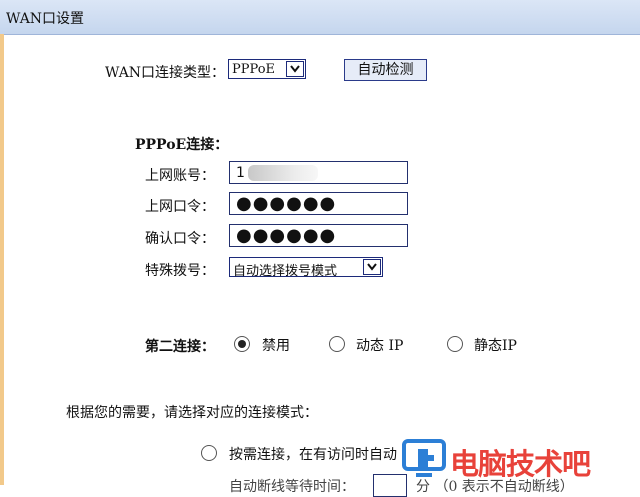 This screenshot has height=497, width=640. What do you see at coordinates (180, 347) in the screenshot?
I see `second-connection-label: 第二连接：` at bounding box center [180, 347].